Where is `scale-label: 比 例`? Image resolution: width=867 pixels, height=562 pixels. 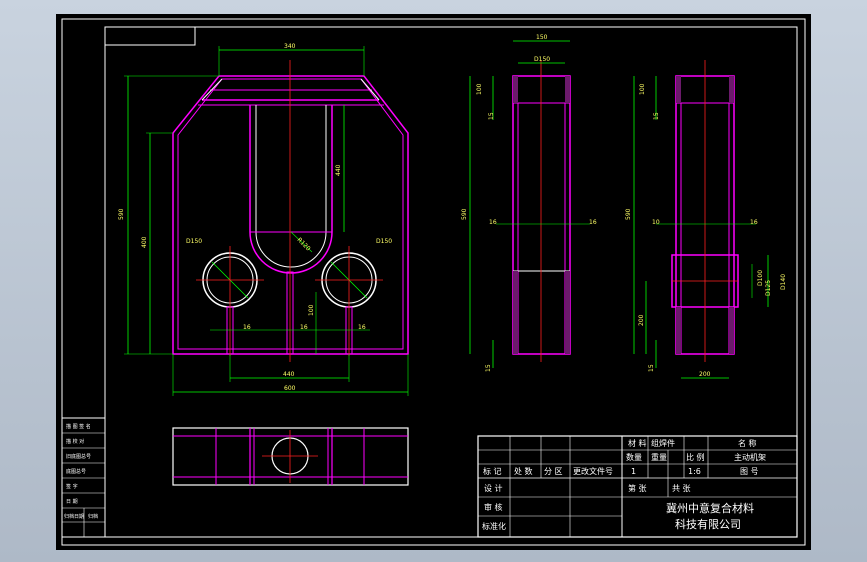 scale-label: 比 例 is located at coordinates (695, 457).